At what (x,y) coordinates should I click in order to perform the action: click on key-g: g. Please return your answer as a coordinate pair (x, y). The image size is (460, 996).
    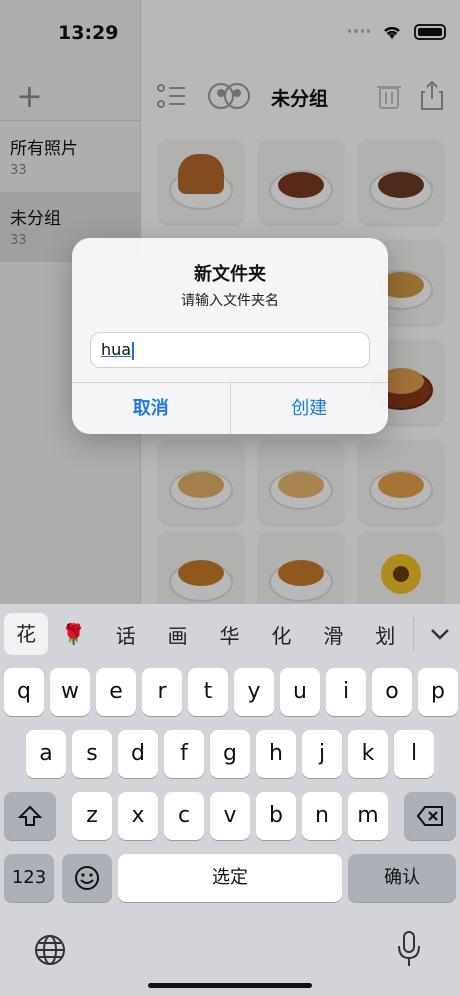
    Looking at the image, I should click on (230, 754).